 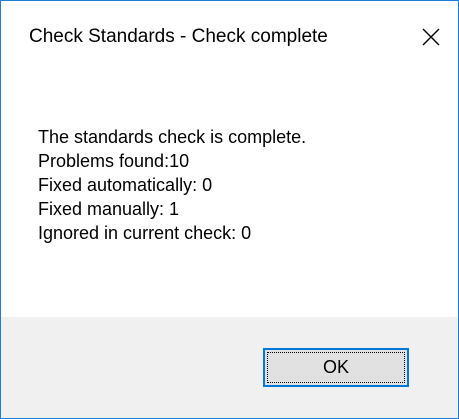 I want to click on message-line-status: The standards check is complete., so click(x=172, y=137).